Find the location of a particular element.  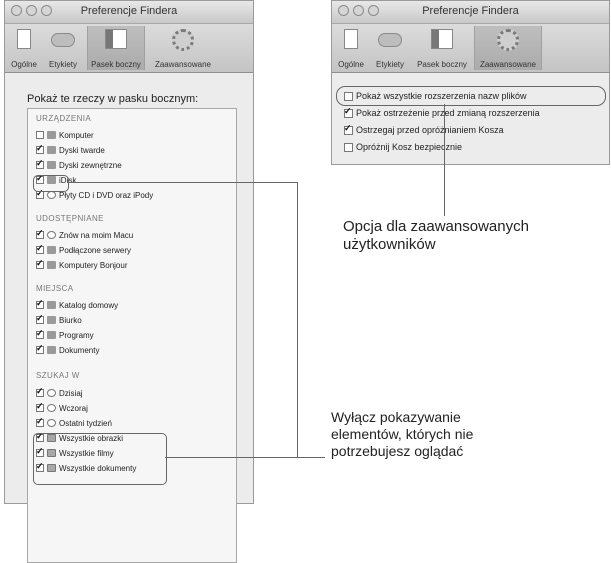

hard-disk-icon is located at coordinates (51, 150).